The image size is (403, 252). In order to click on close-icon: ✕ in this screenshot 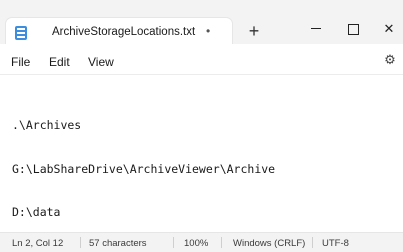, I will do `click(389, 28)`.